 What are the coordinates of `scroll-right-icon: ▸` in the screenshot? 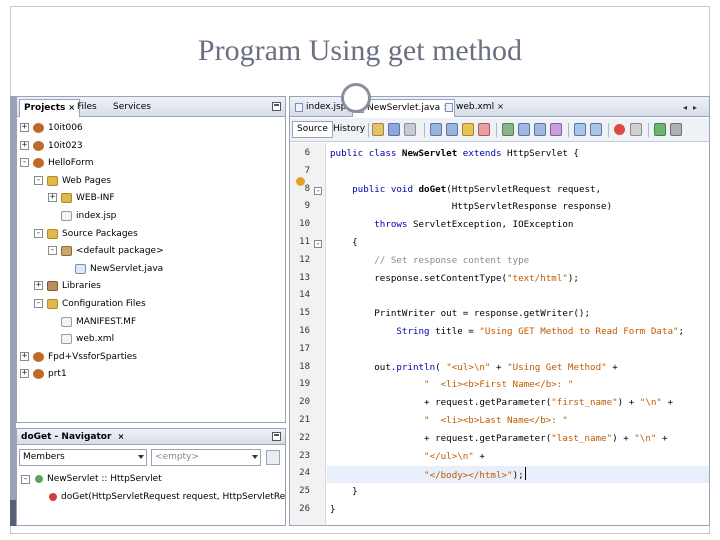 It's located at (695, 107).